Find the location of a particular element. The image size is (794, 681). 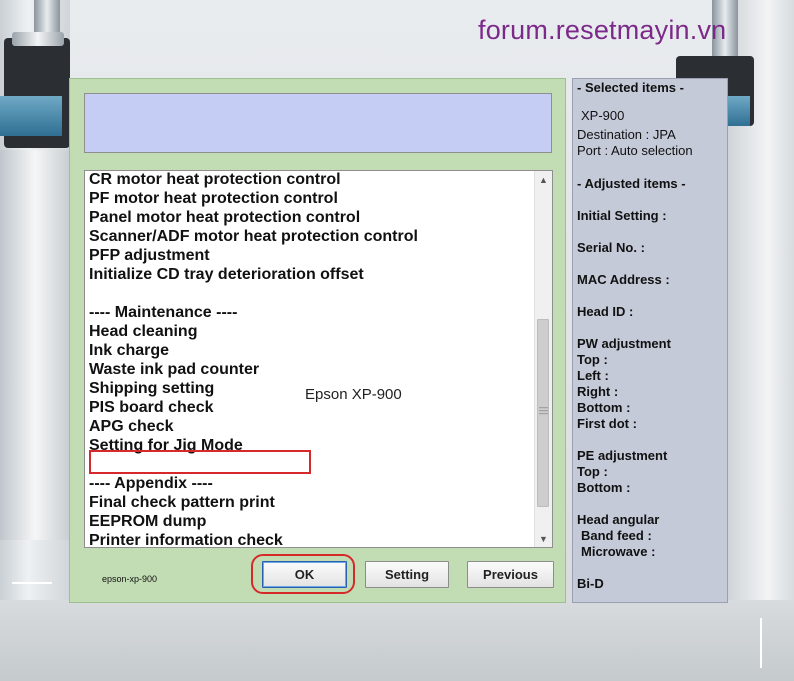

list-item: Final check pattern print is located at coordinates (311, 502).